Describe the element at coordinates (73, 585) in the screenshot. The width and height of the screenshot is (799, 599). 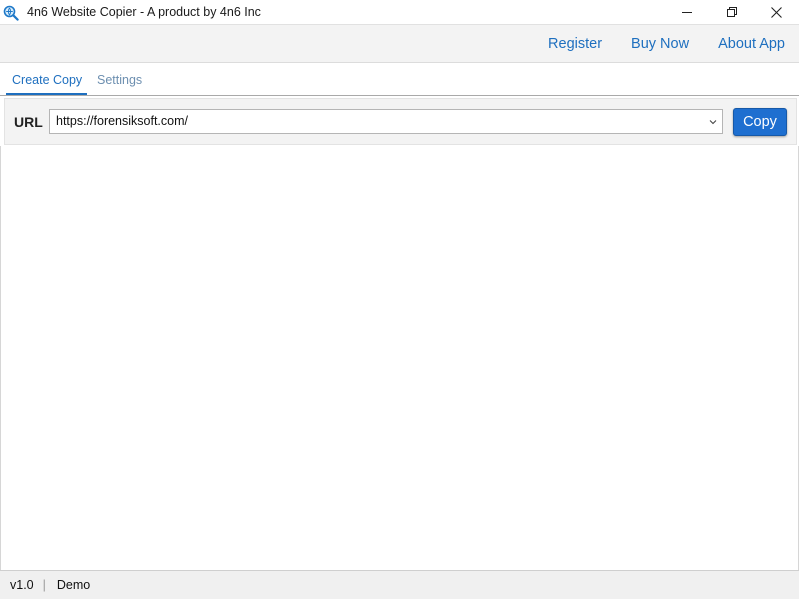
I see `mode-label: Demo` at that location.